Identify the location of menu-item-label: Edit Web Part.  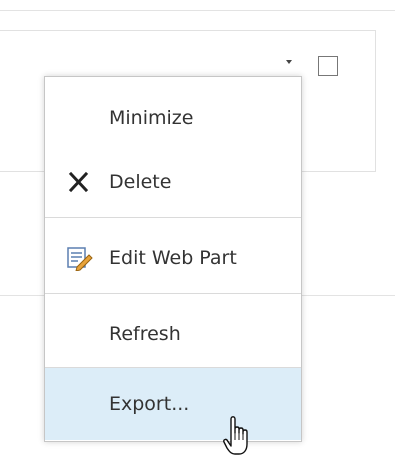
(173, 258).